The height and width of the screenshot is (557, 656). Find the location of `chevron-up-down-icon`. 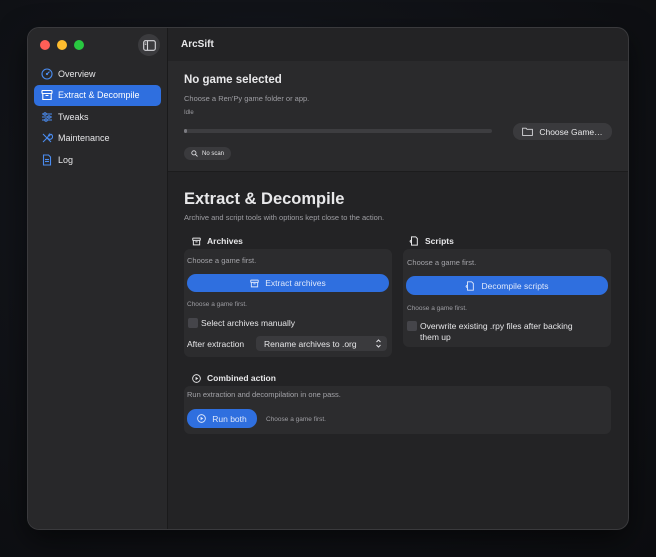

chevron-up-down-icon is located at coordinates (378, 343).